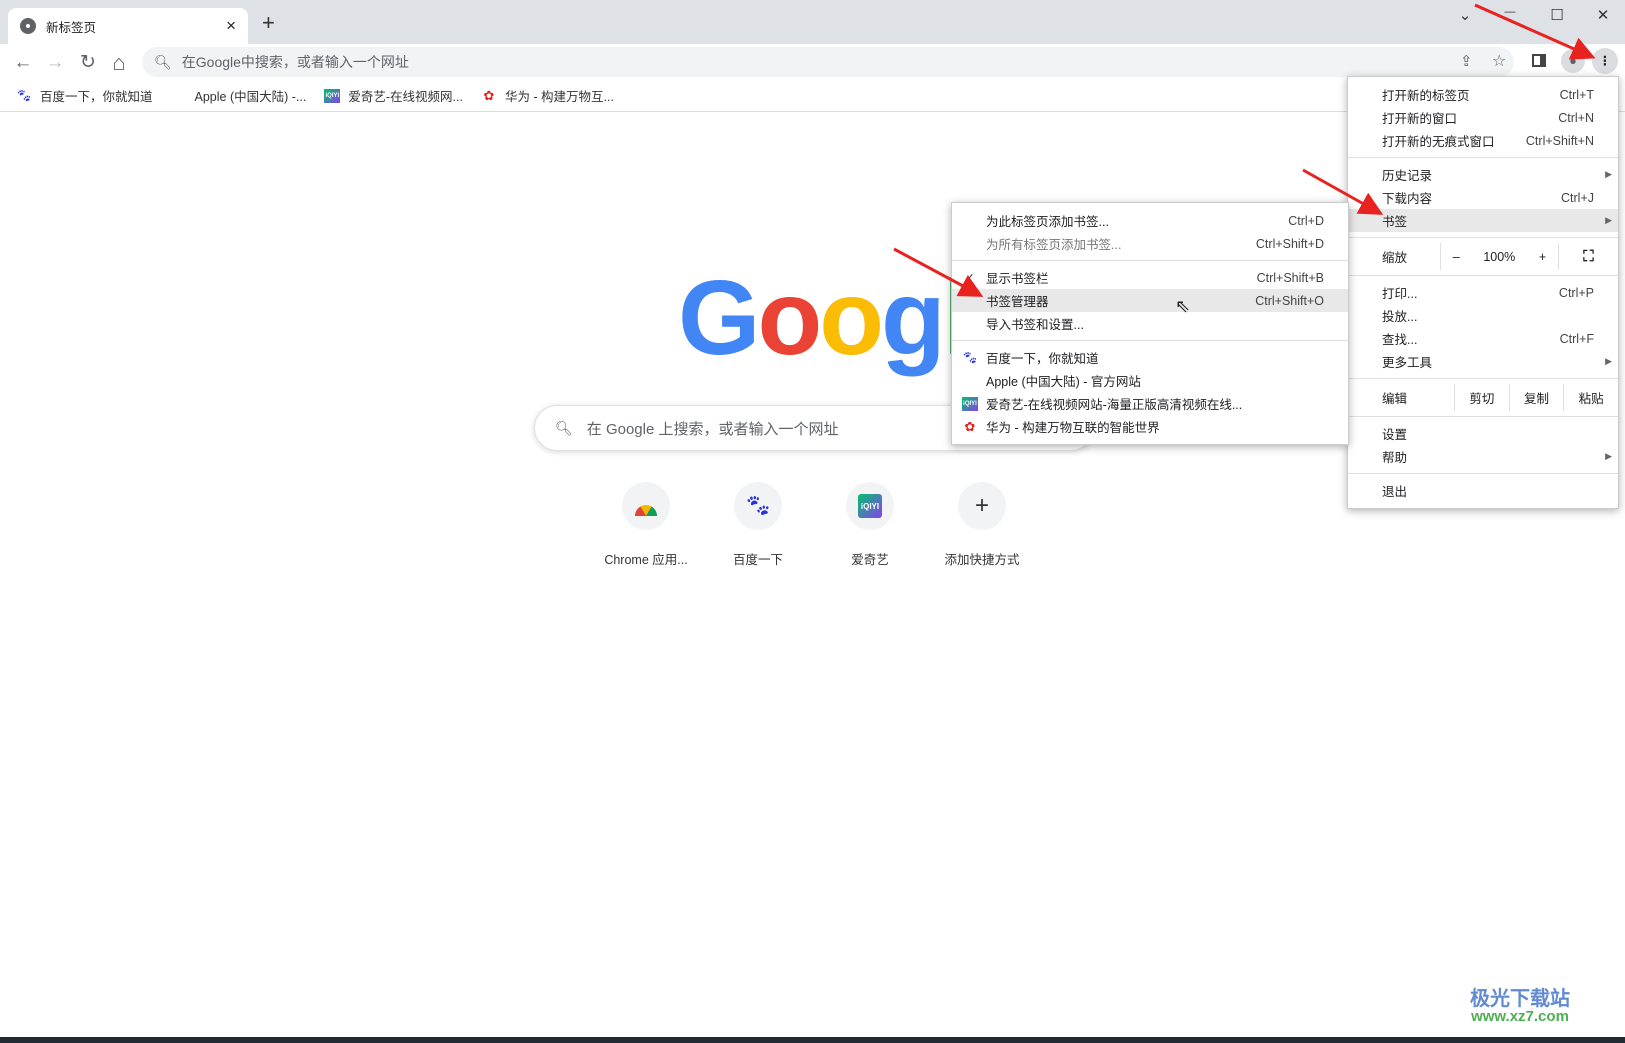 The height and width of the screenshot is (1043, 1625). I want to click on annotation-arrows, so click(1244, 150).